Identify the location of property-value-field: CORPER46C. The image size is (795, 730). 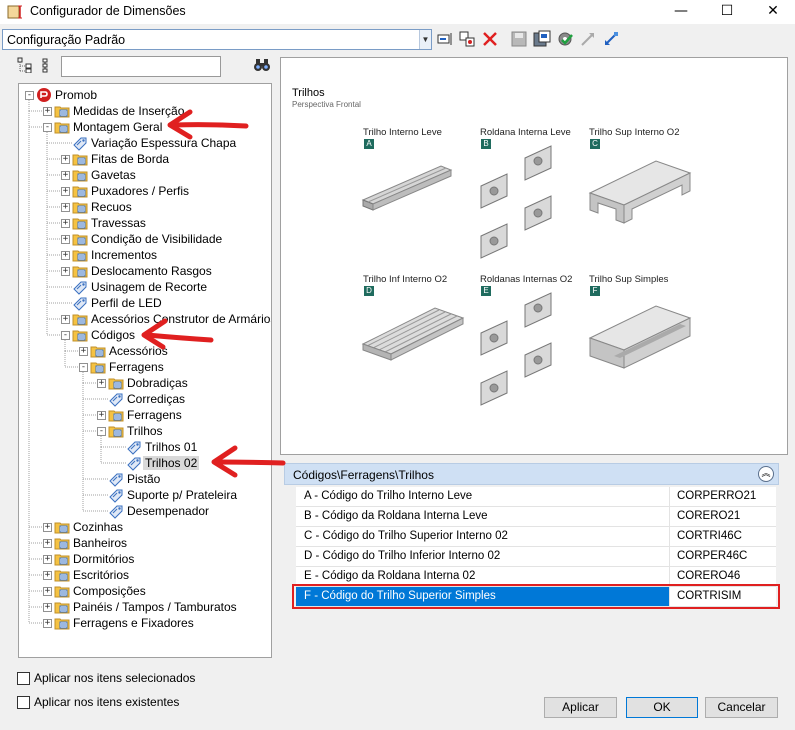
(723, 556).